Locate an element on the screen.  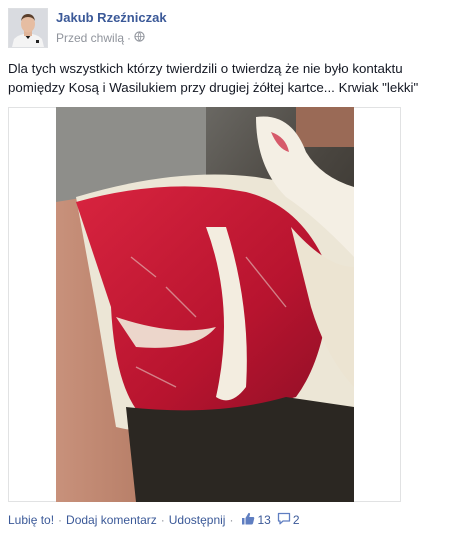
post-timestamp: Przed chwilą is located at coordinates (90, 38).